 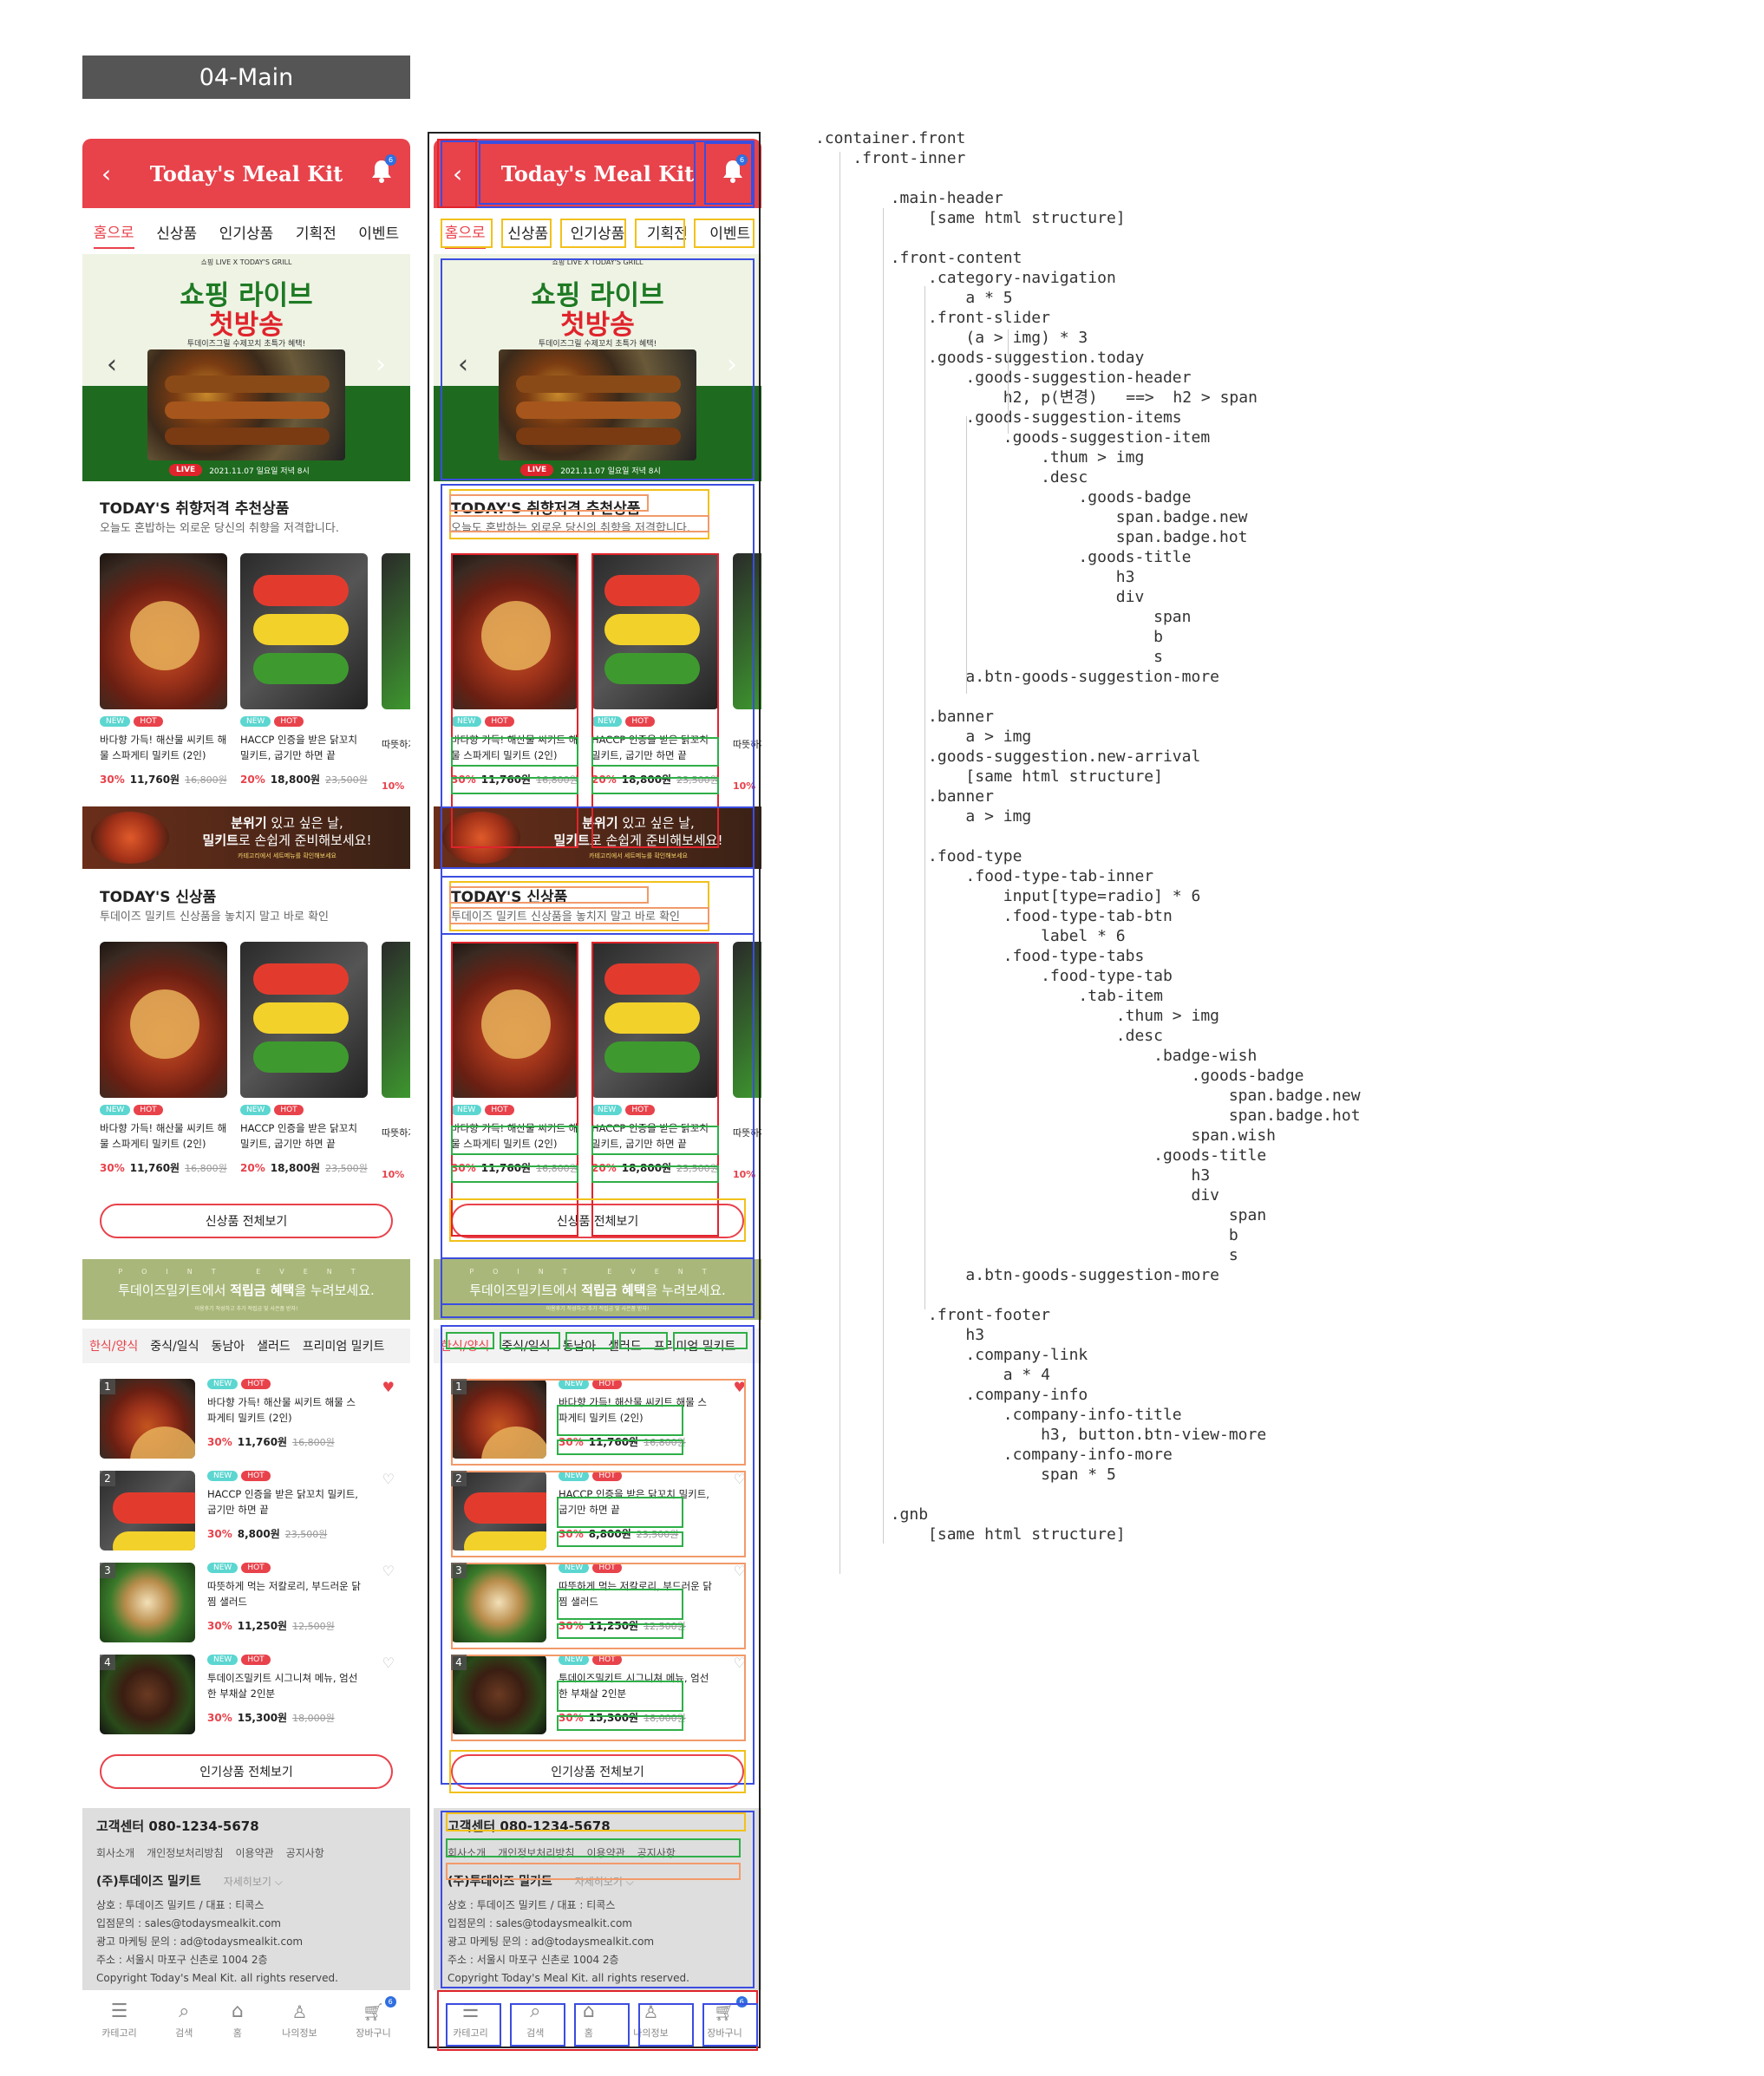 What do you see at coordinates (184, 2020) in the screenshot?
I see `gnb-search: ⌕ 검색` at bounding box center [184, 2020].